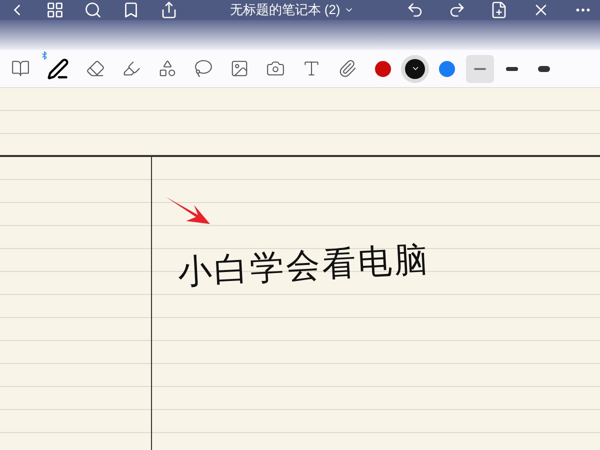 The image size is (600, 450). What do you see at coordinates (169, 10) in the screenshot?
I see `share-upload-icon` at bounding box center [169, 10].